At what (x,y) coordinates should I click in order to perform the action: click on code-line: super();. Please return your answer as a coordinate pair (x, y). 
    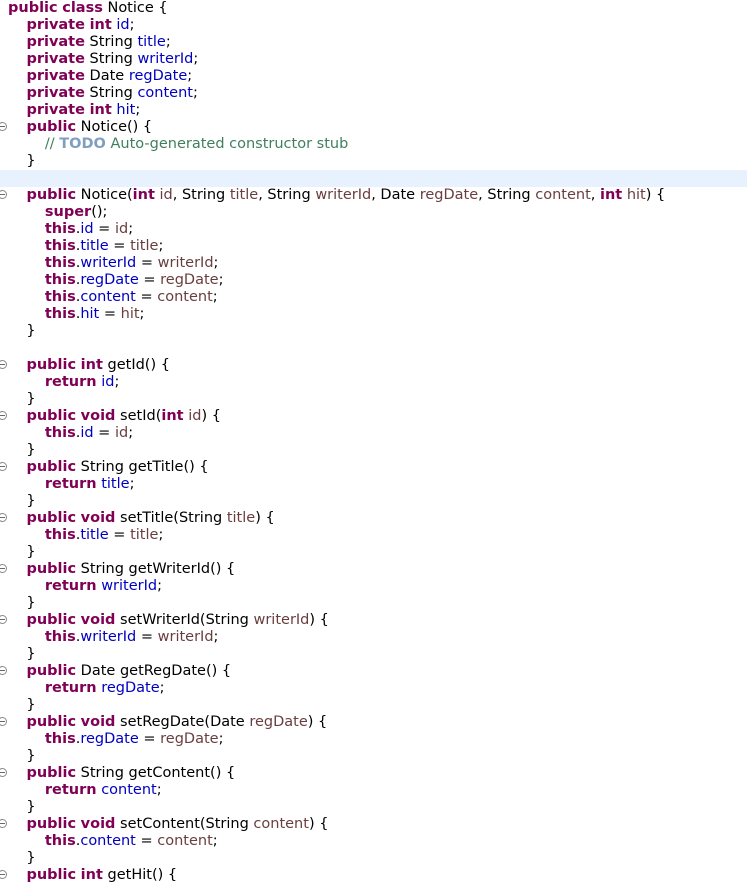
    Looking at the image, I should click on (373, 212).